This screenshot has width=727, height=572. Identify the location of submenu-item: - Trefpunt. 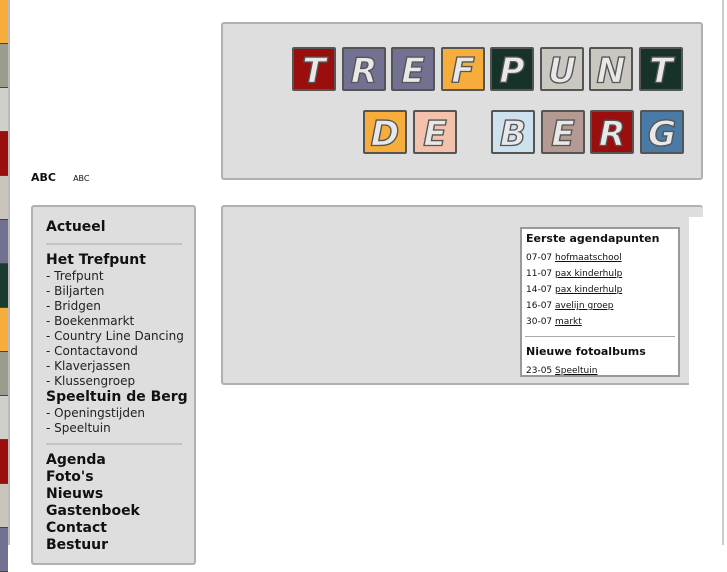
(120, 276).